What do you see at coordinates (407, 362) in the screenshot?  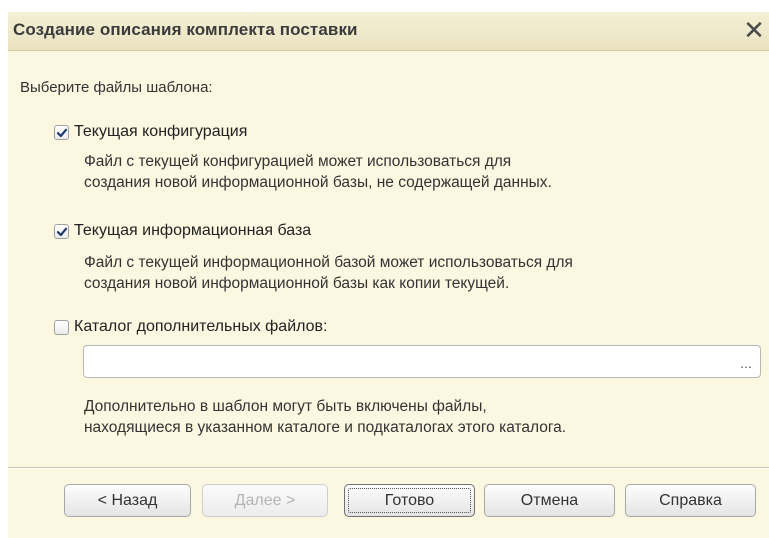 I see `catalog-path-input` at bounding box center [407, 362].